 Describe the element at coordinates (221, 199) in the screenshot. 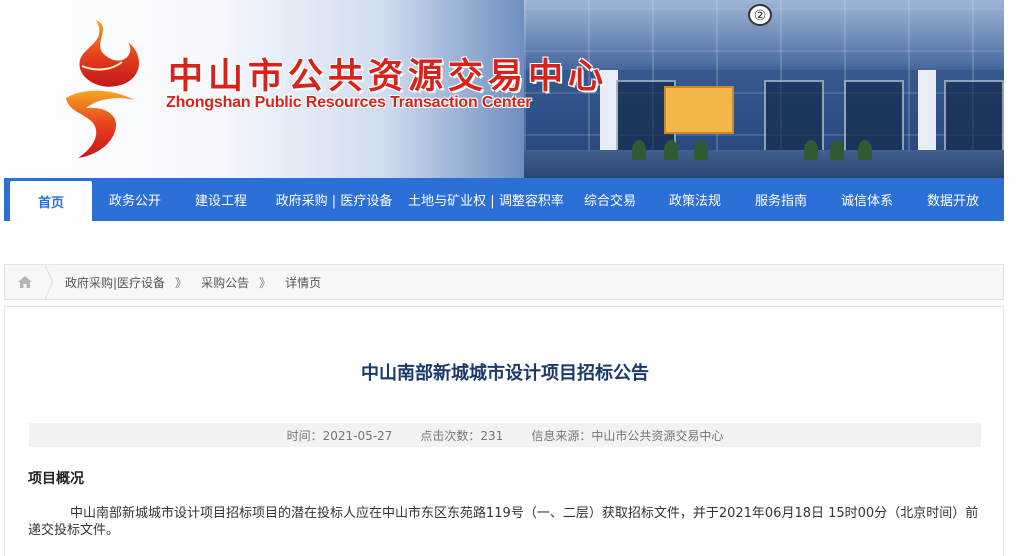

I see `nav-item-construction: 建设工程` at that location.